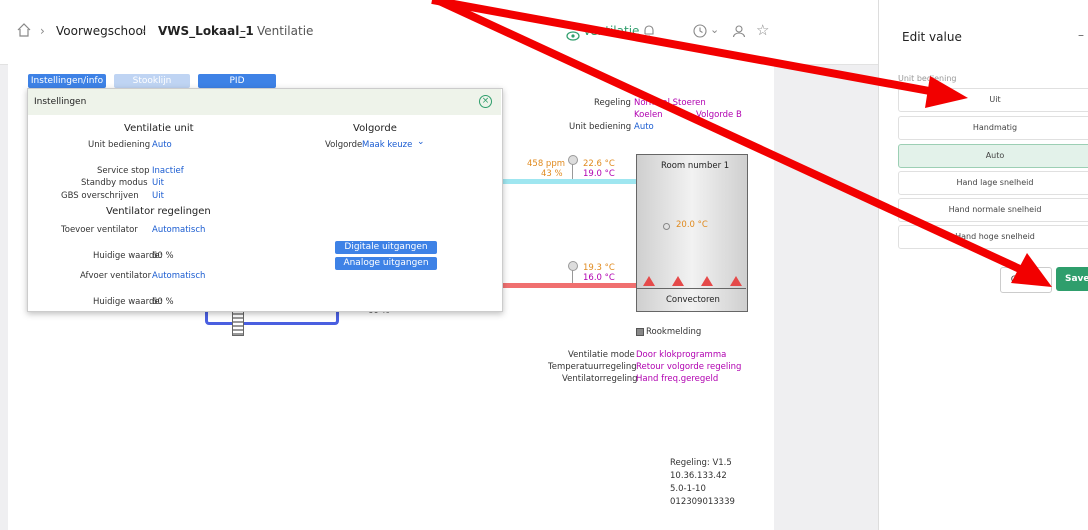  Describe the element at coordinates (946, 92) in the screenshot. I see `arrowhead-uit` at that location.